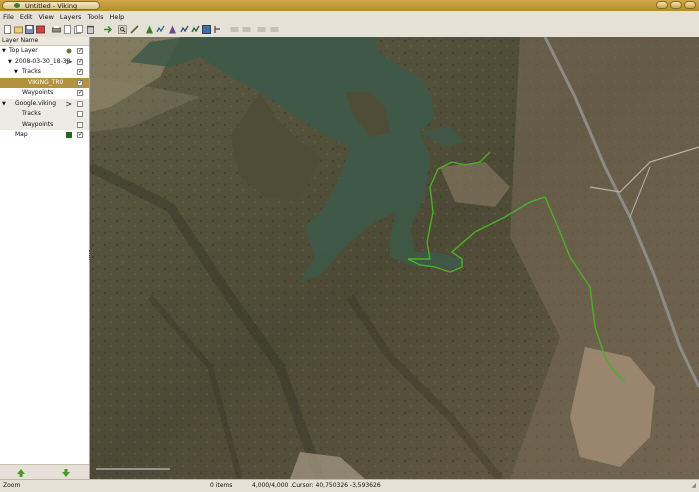 The width and height of the screenshot is (699, 492). I want to click on layer-label: VIKING_TR0, so click(46, 82).